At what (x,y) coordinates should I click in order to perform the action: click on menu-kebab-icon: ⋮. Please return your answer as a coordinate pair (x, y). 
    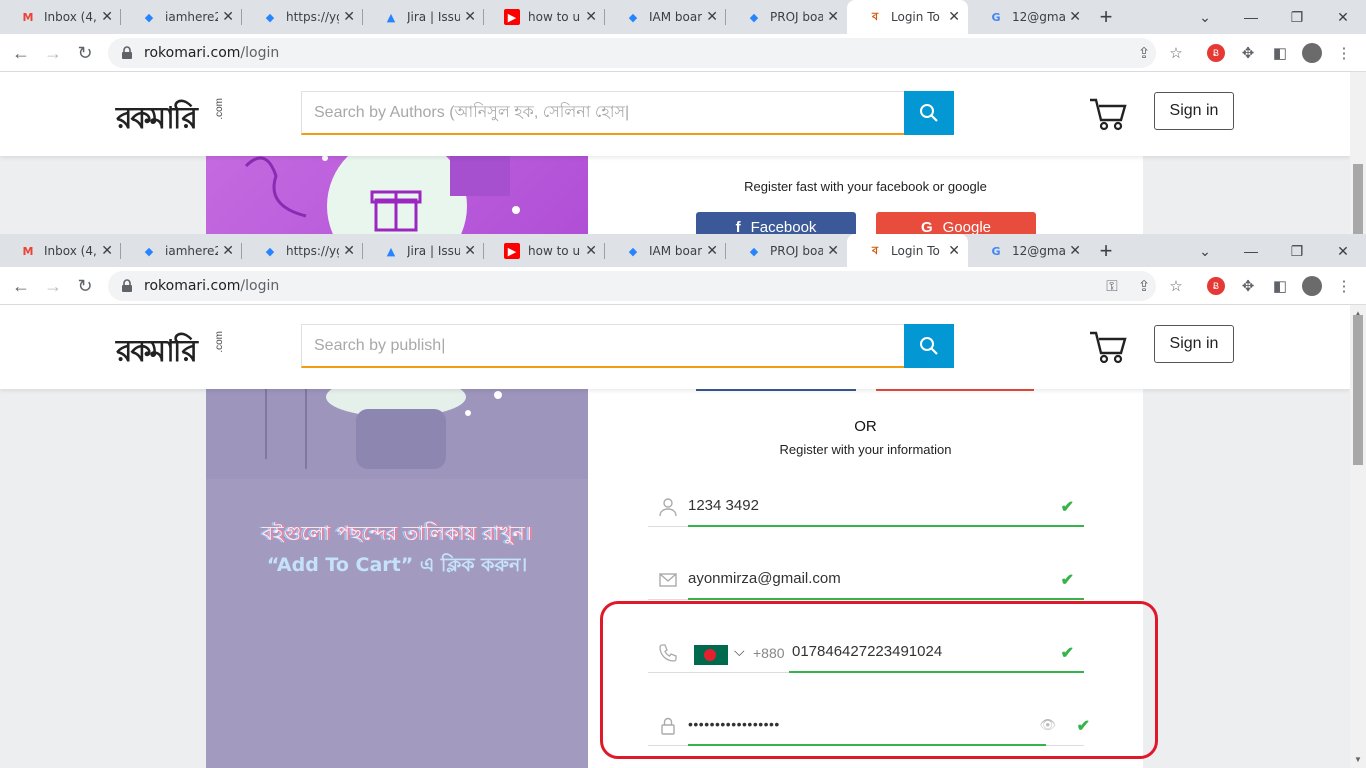
    Looking at the image, I should click on (1344, 53).